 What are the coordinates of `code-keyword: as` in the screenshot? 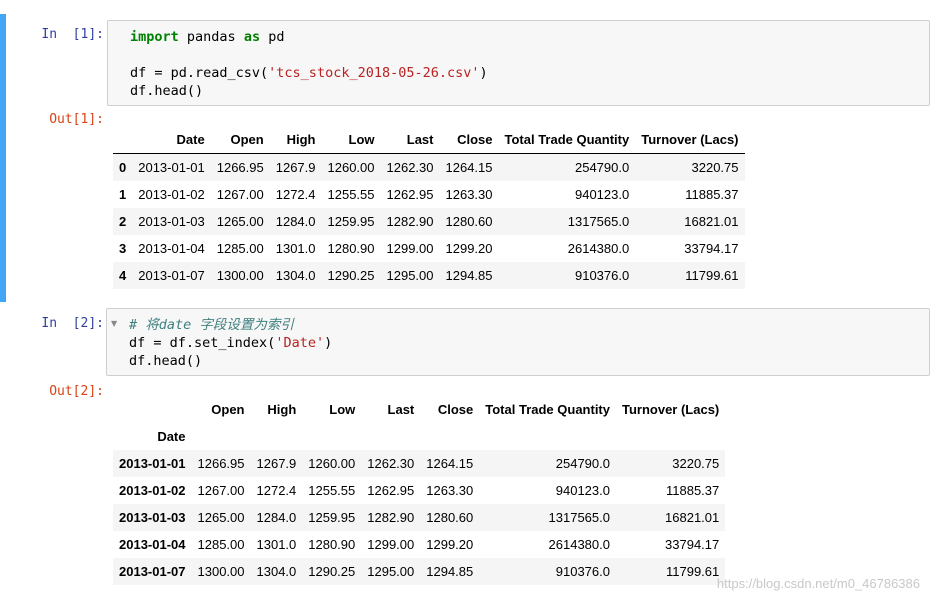 It's located at (252, 37).